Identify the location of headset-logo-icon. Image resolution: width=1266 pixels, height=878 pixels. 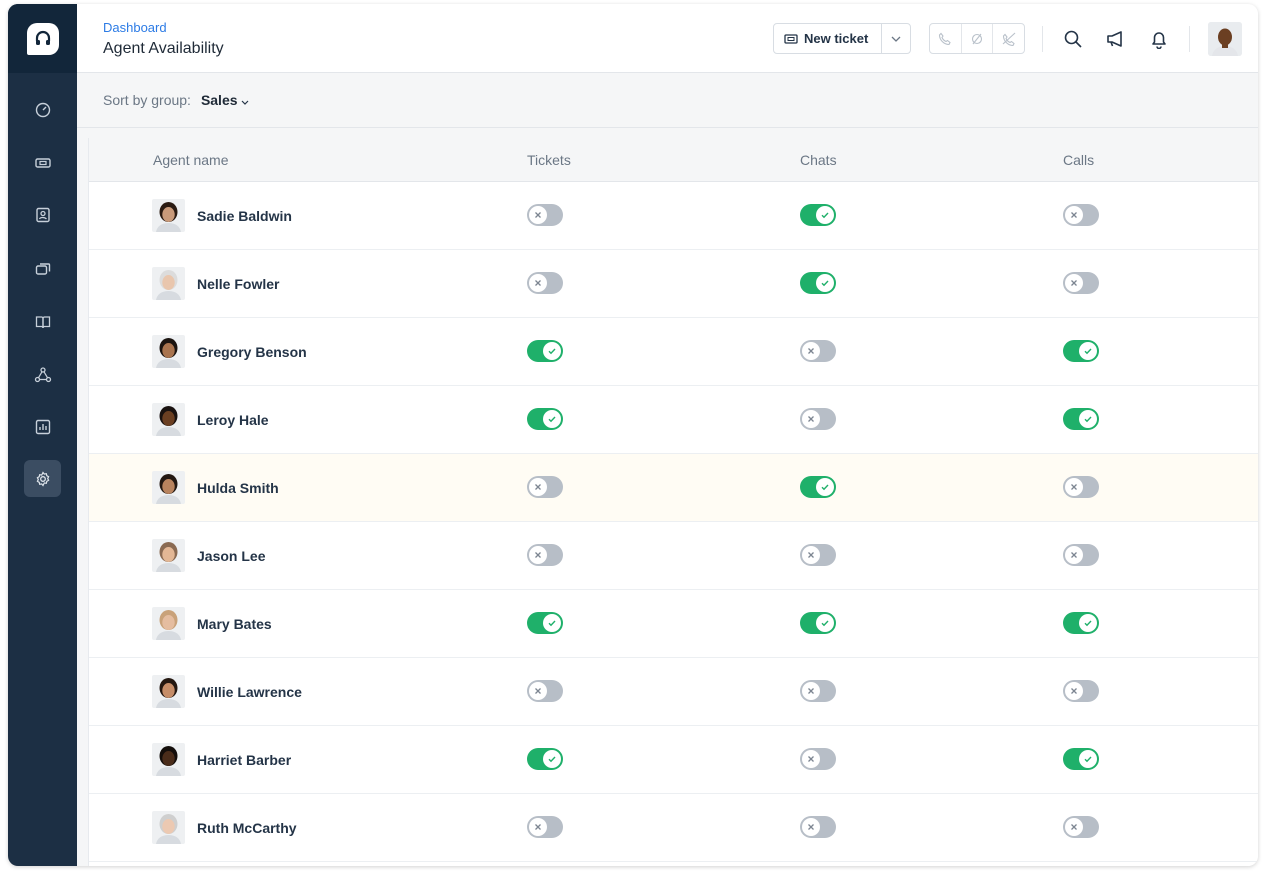
(42, 38).